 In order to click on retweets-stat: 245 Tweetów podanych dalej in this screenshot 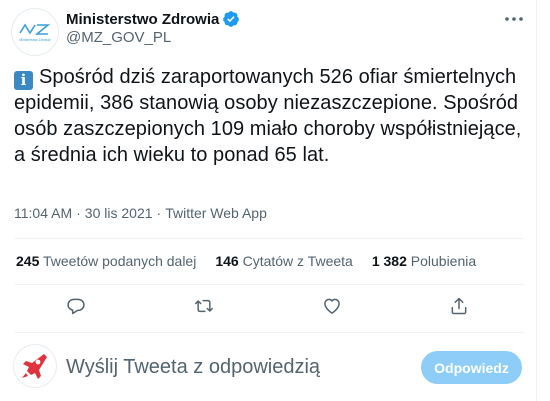, I will do `click(106, 261)`.